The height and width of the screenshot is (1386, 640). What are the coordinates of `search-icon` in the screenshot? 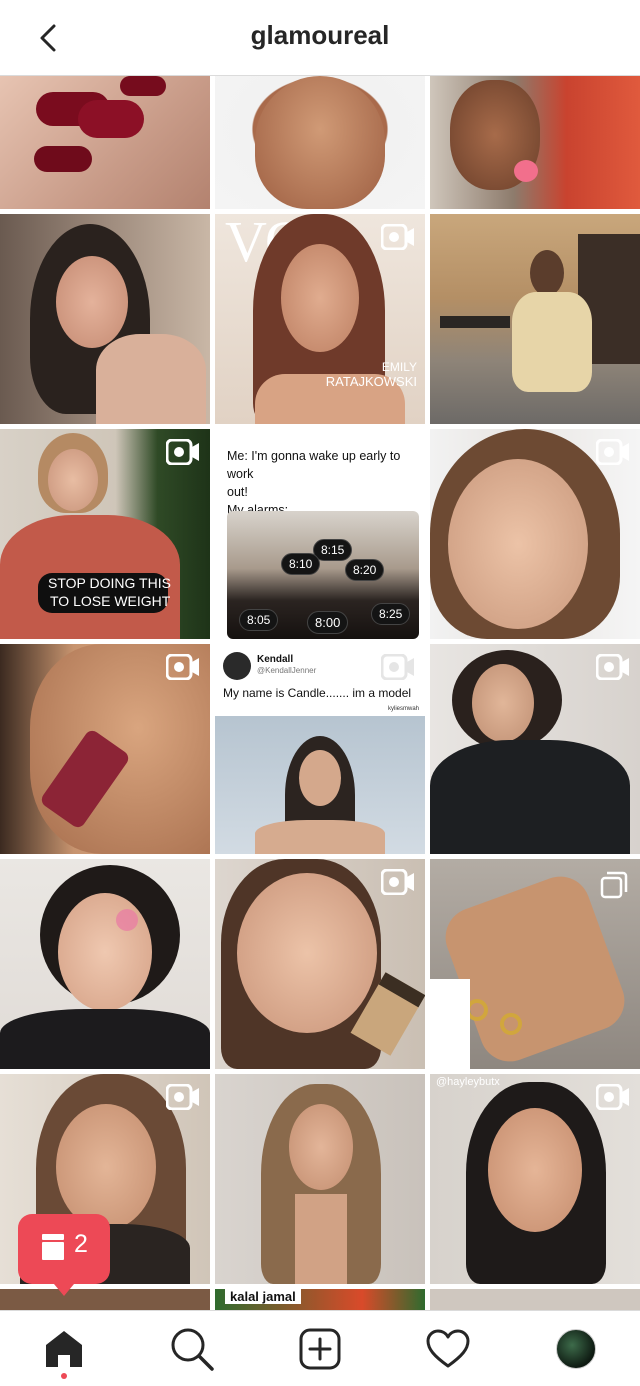 It's located at (192, 1349).